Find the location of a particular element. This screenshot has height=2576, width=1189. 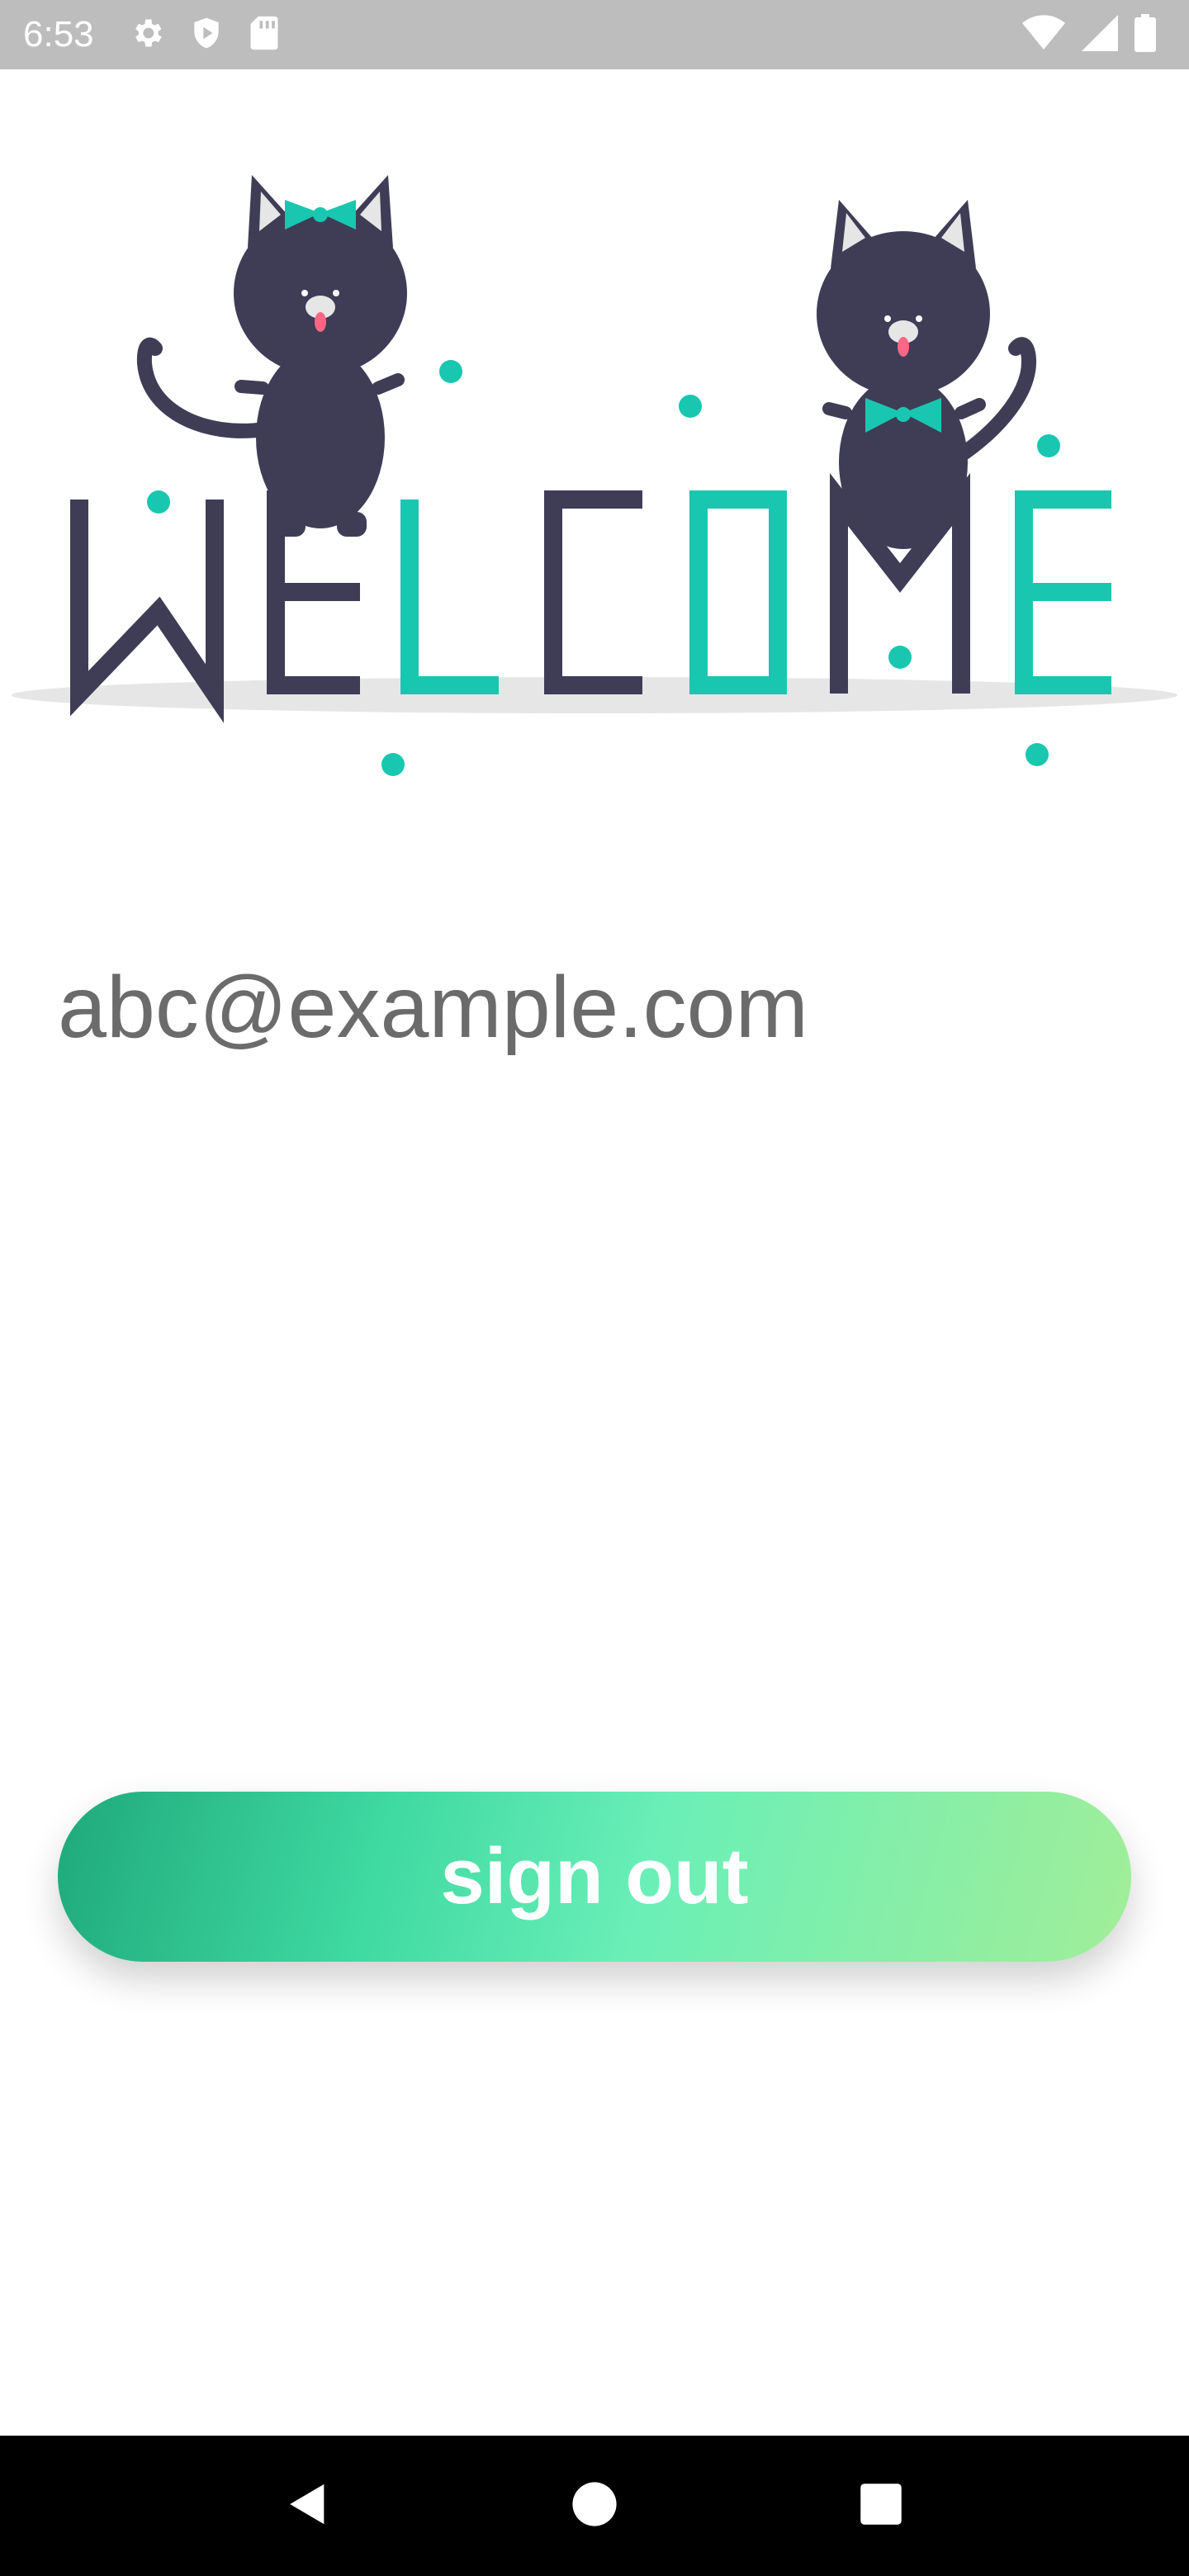

home-icon is located at coordinates (594, 2505).